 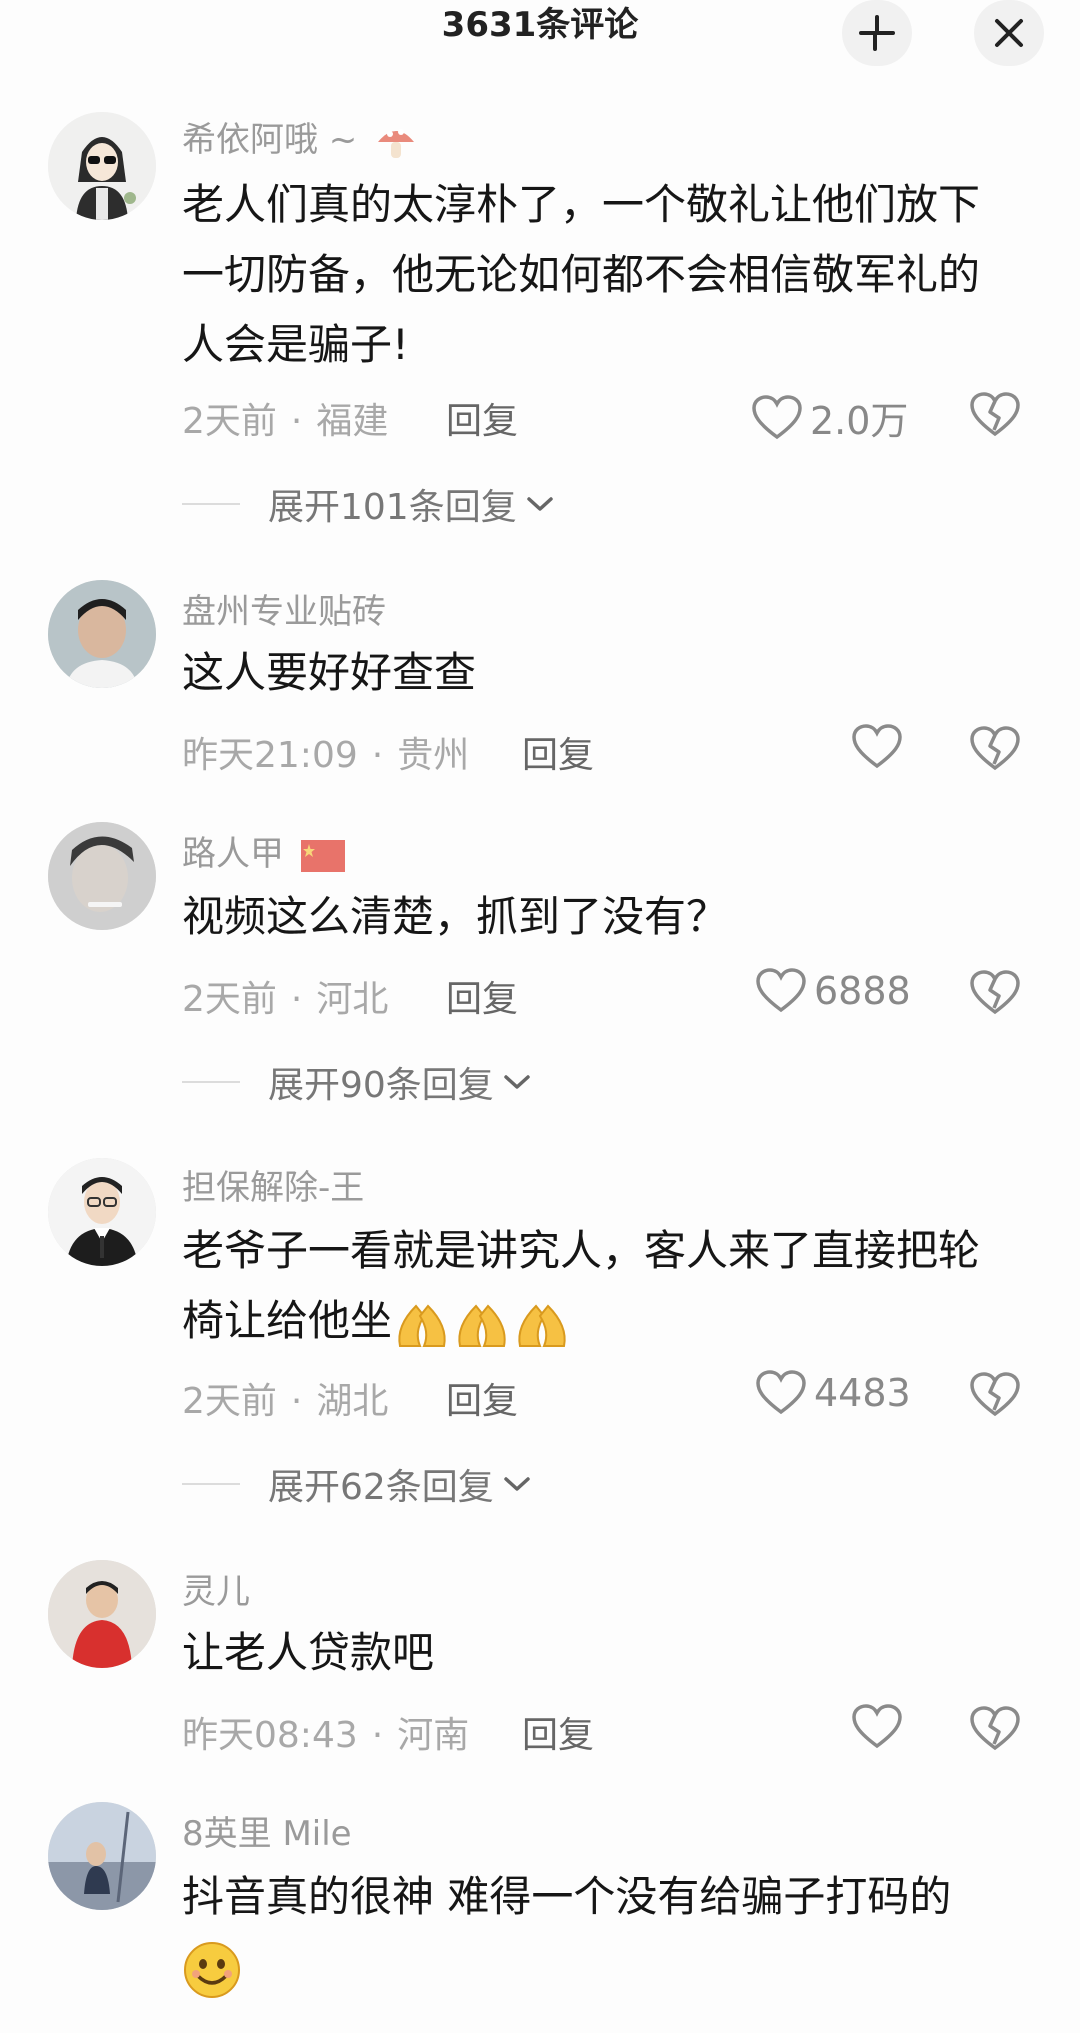 What do you see at coordinates (352, 999) in the screenshot?
I see `comment-region: 河北` at bounding box center [352, 999].